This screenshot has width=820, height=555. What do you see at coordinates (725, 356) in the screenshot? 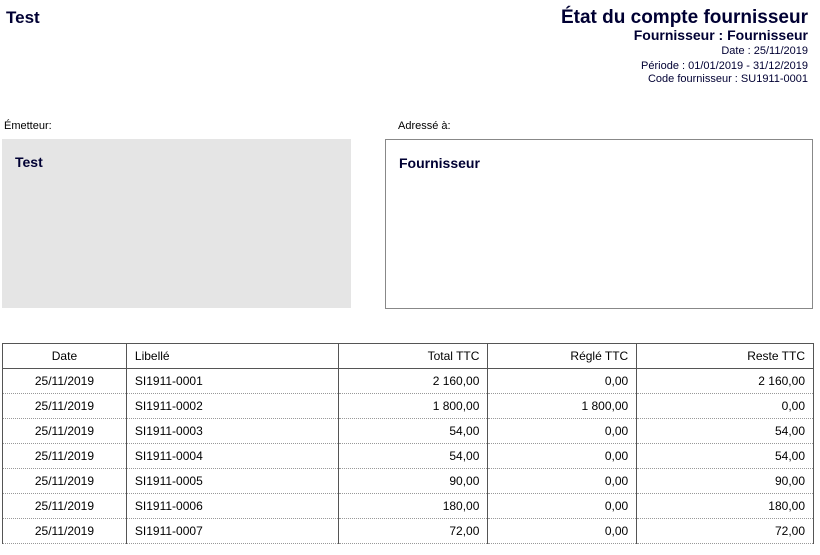
I see `col-remaining: Reste TTC` at bounding box center [725, 356].